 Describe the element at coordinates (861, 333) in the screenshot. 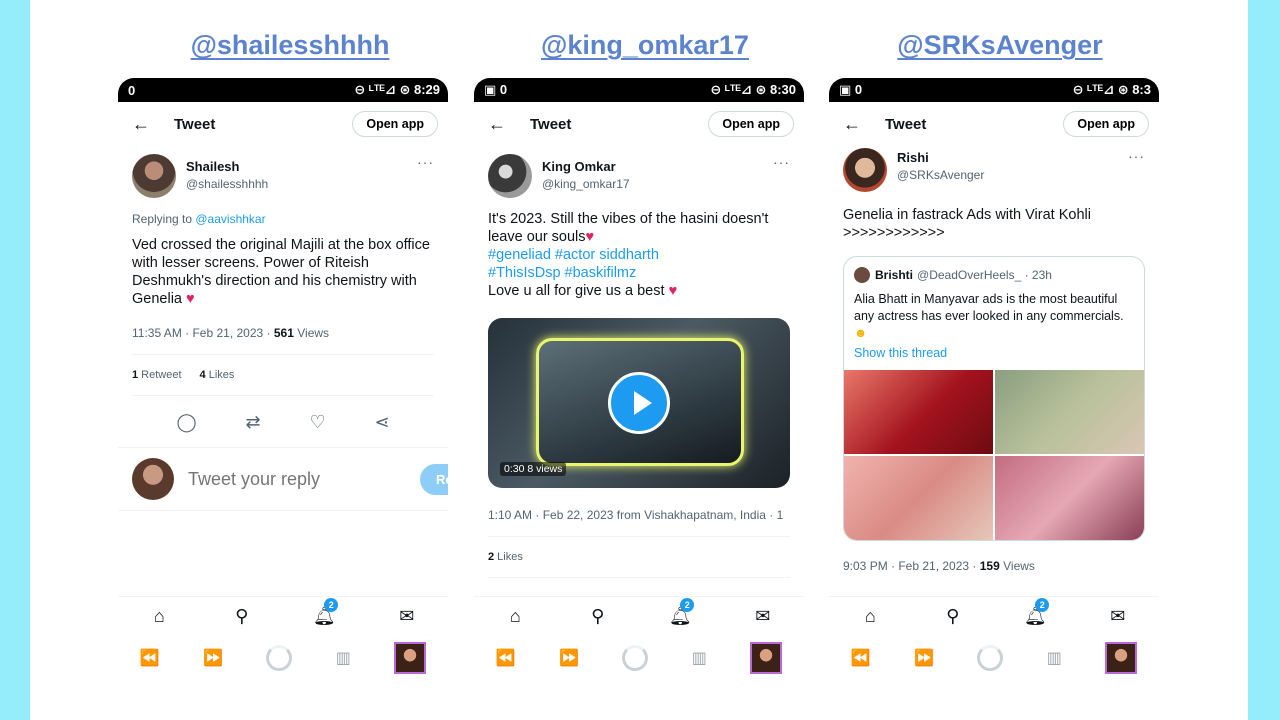

I see `heart-eyes-emoji-icon: ☻` at that location.